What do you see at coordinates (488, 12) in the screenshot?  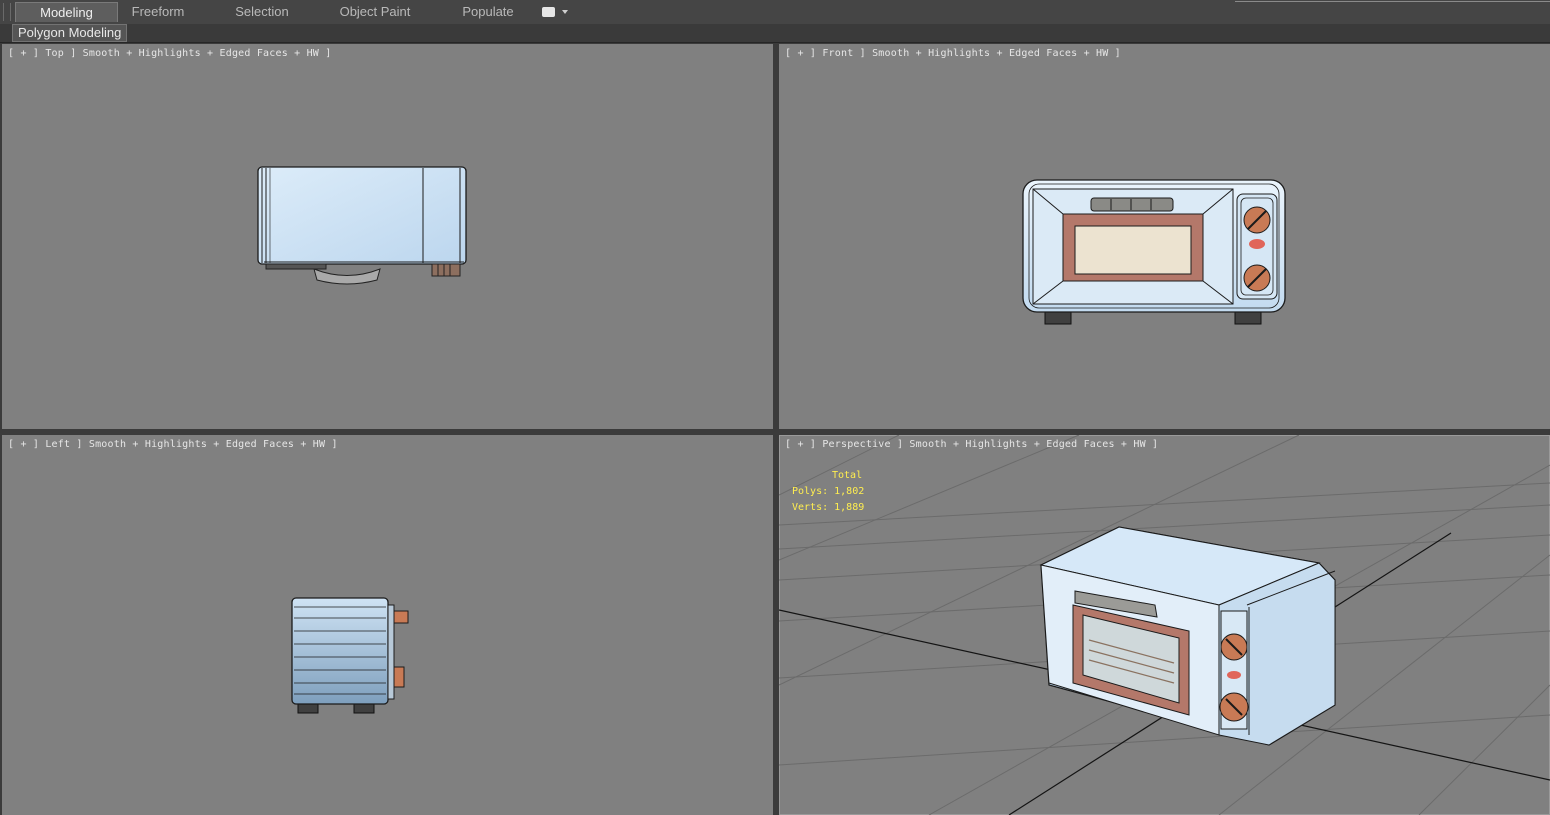 I see `tab-populate: Populate` at bounding box center [488, 12].